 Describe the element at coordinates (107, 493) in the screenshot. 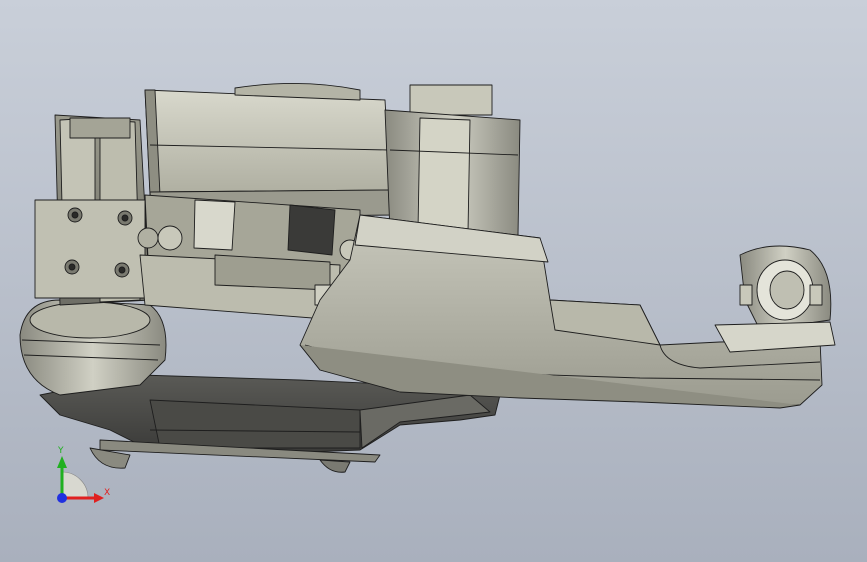

I see `x-axis-label: X` at that location.